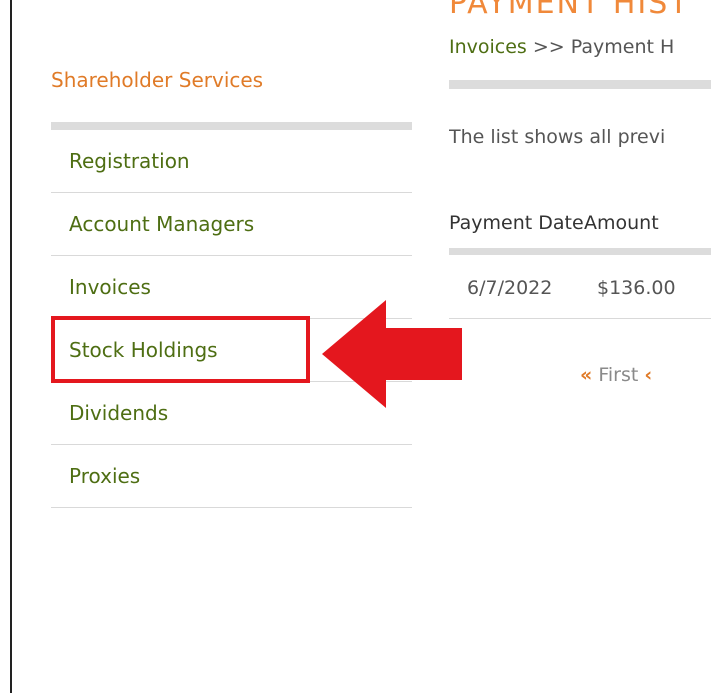 The height and width of the screenshot is (693, 711). Describe the element at coordinates (231, 224) in the screenshot. I see `sidebar-item-account-managers: Account Managers` at that location.